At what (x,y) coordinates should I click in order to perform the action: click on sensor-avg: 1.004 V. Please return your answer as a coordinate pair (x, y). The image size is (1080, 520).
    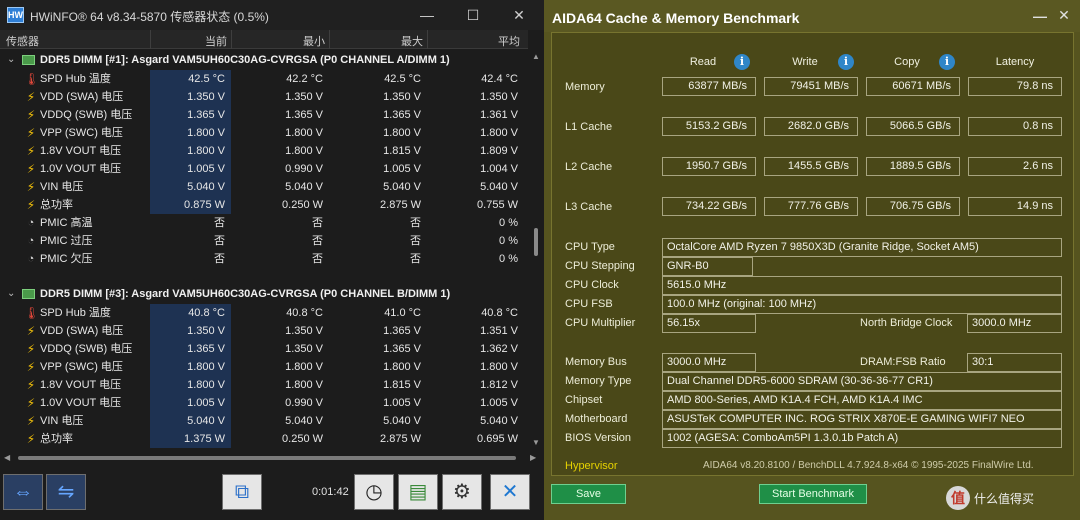
    Looking at the image, I should click on (499, 169).